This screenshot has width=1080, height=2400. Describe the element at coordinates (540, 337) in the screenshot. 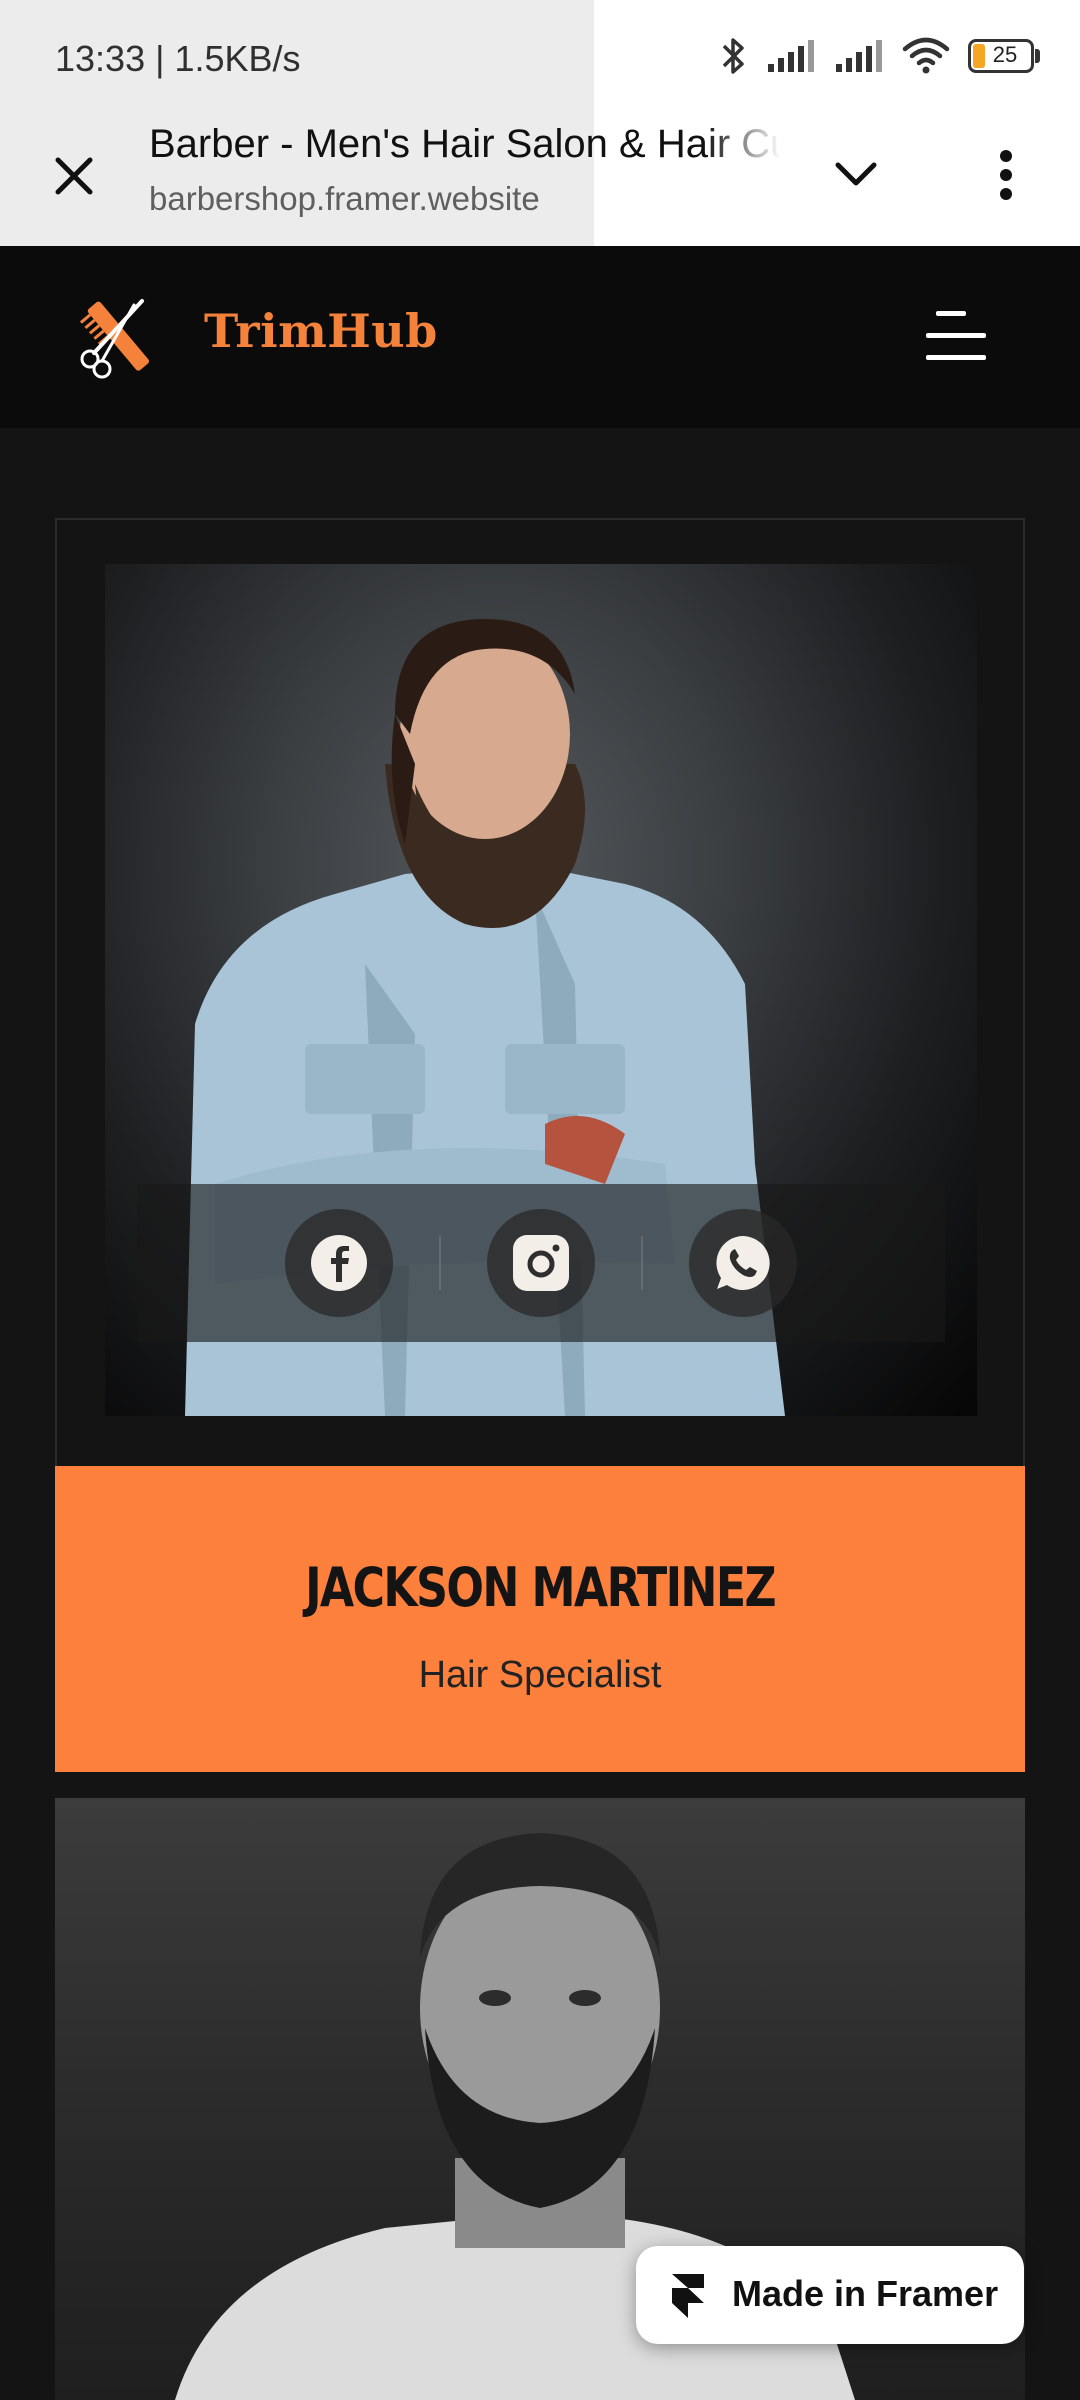

I see `site-navbar: TrimHub` at that location.